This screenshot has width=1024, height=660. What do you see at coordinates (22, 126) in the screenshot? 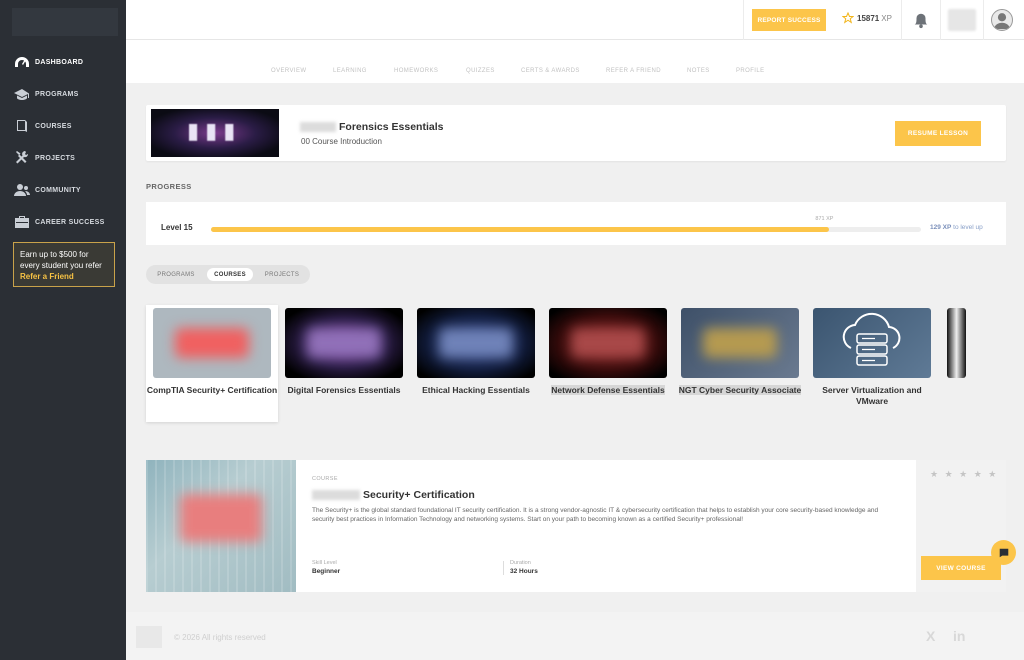
I see `book-icon` at bounding box center [22, 126].